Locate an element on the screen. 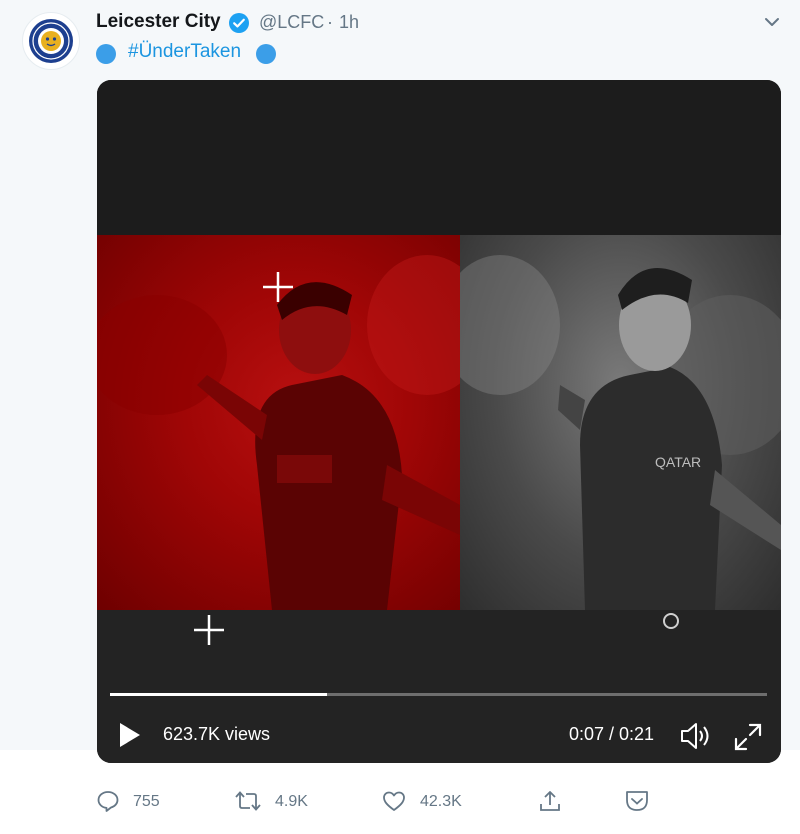  avatar is located at coordinates (51, 41).